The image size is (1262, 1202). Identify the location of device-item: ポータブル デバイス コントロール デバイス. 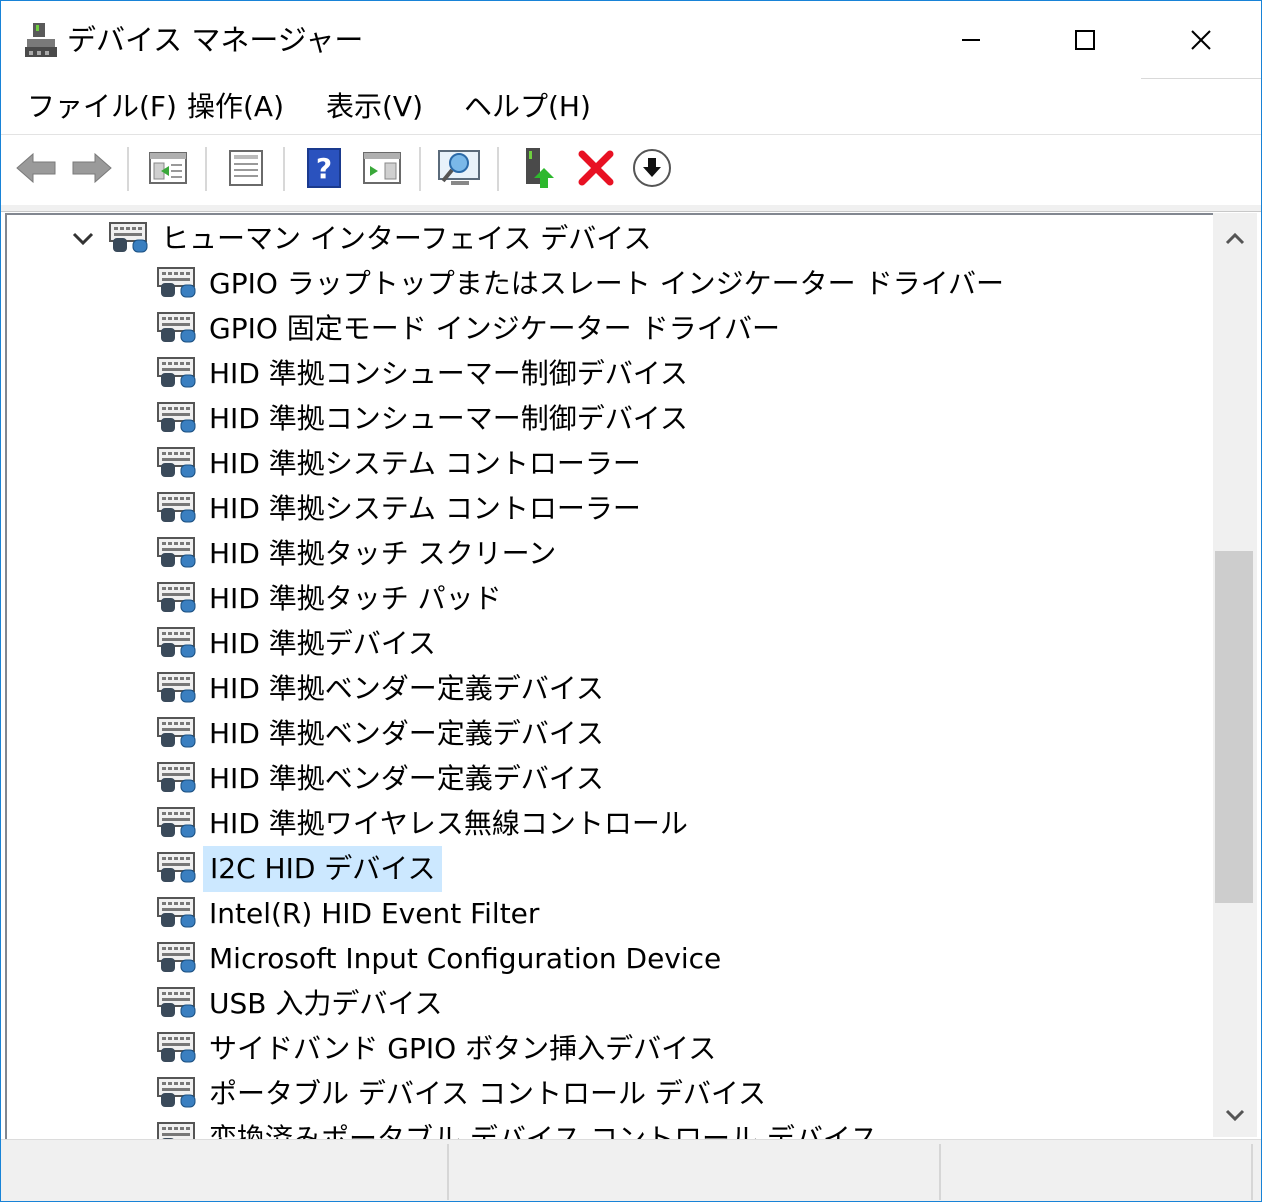
(464, 1094).